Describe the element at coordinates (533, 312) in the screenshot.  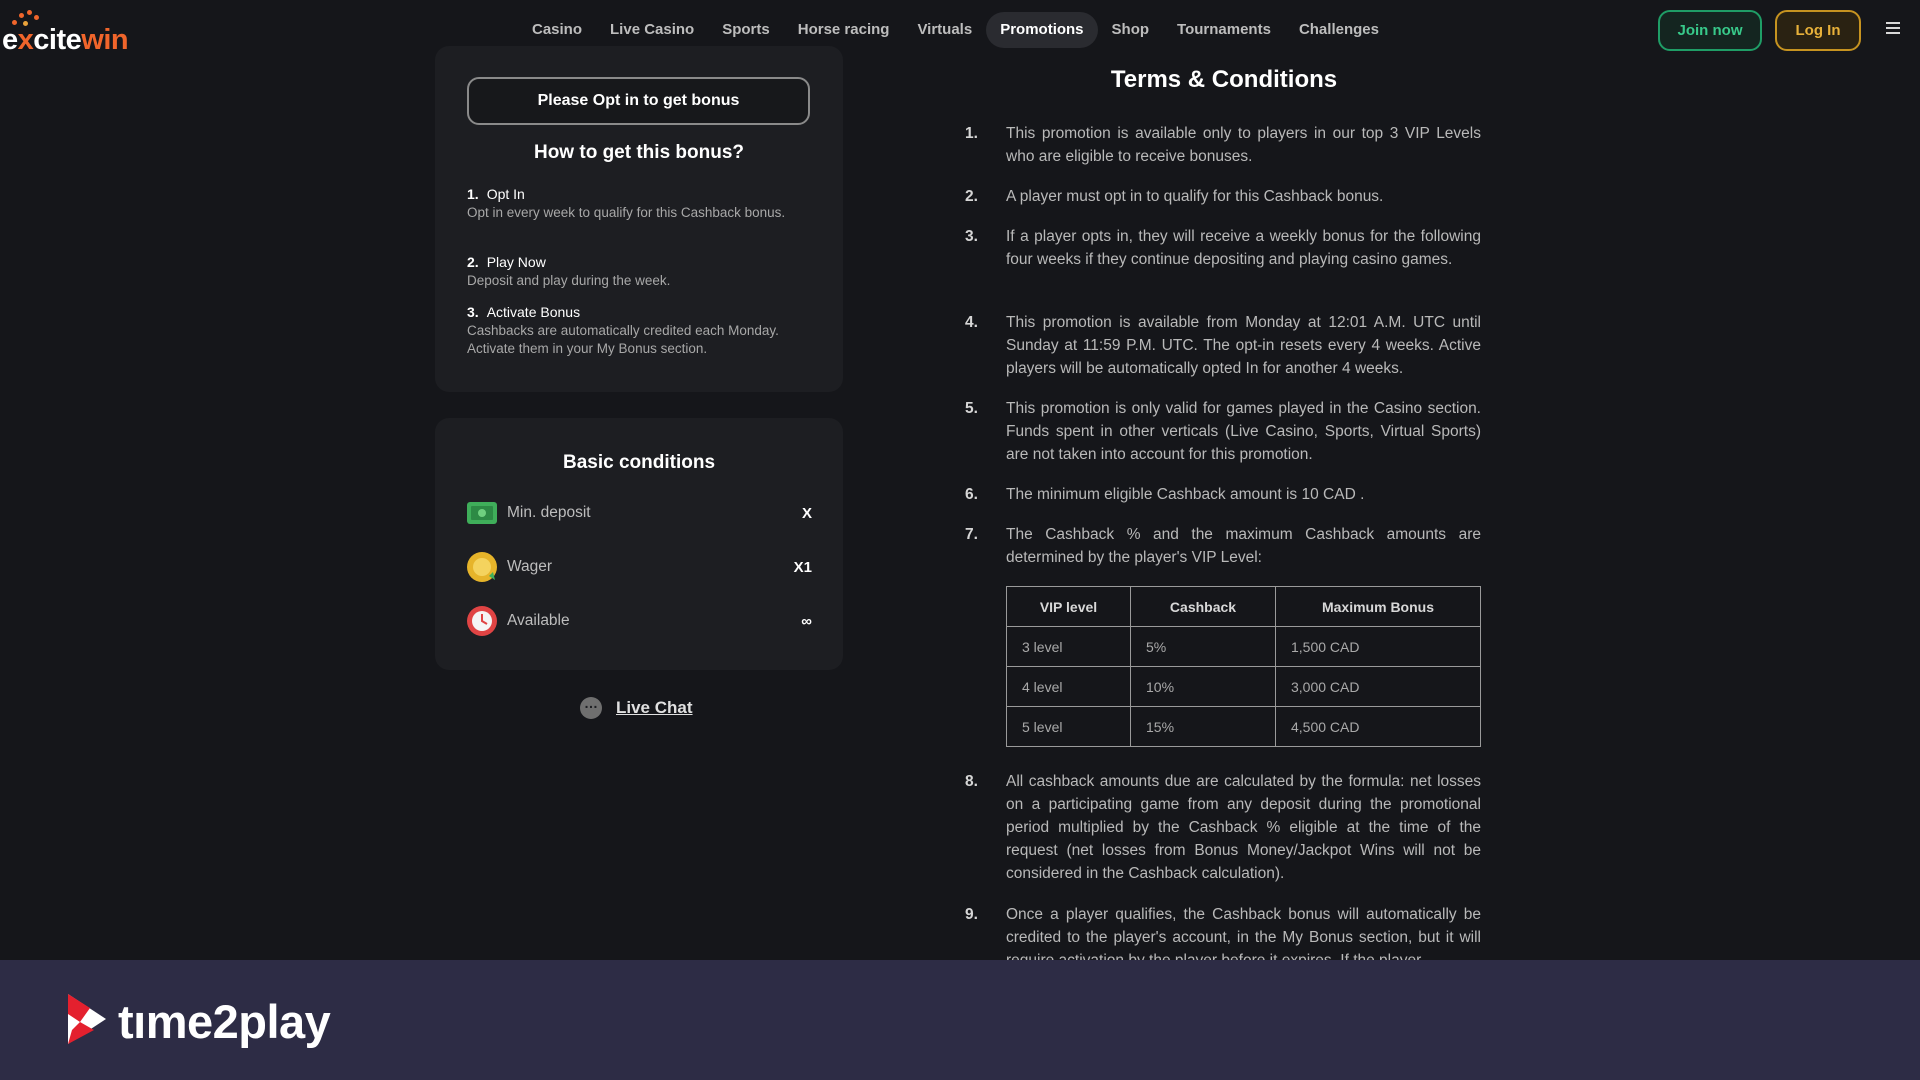
I see `step-title: Activate Bonus` at that location.